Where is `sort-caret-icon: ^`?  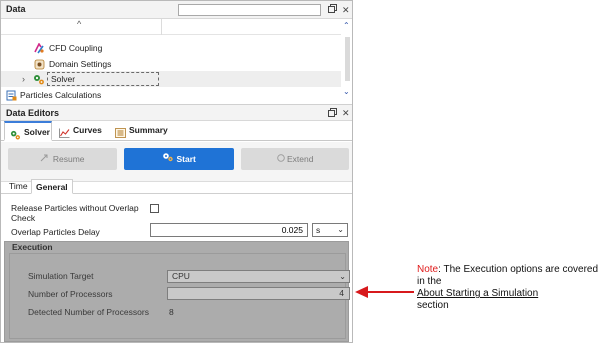
sort-caret-icon: ^ is located at coordinates (79, 24).